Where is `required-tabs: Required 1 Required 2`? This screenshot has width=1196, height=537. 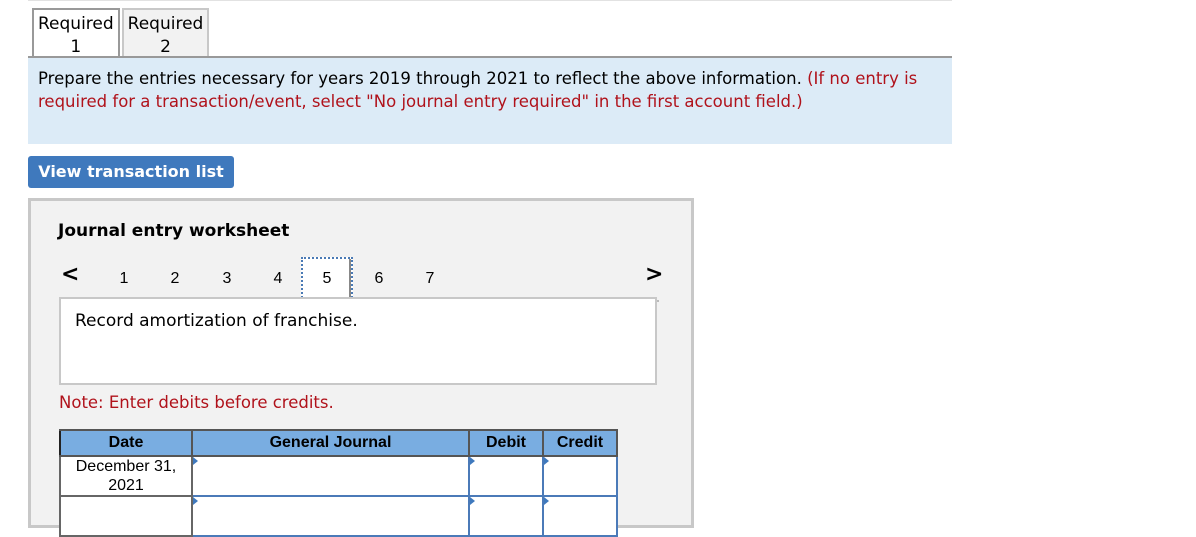
required-tabs: Required 1 Required 2 is located at coordinates (121, 33).